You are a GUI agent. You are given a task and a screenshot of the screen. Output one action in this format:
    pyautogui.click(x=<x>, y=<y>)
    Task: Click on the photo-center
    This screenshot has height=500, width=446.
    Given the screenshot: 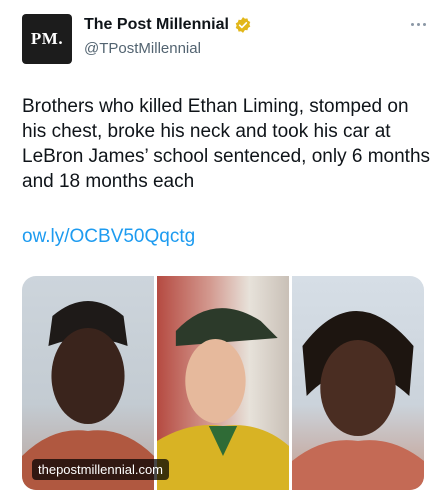 What is the action you would take?
    pyautogui.click(x=223, y=383)
    